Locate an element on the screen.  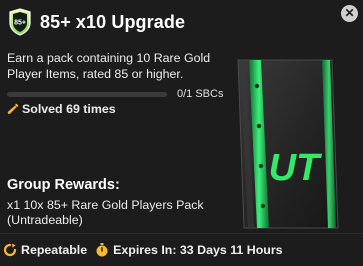
pack-logo-text: UT is located at coordinates (295, 168).